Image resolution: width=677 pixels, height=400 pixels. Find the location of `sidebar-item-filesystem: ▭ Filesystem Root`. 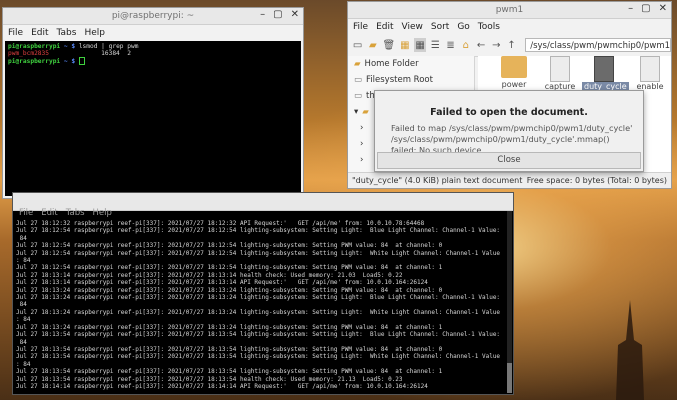

sidebar-item-filesystem: ▭ Filesystem Root is located at coordinates (411, 80).